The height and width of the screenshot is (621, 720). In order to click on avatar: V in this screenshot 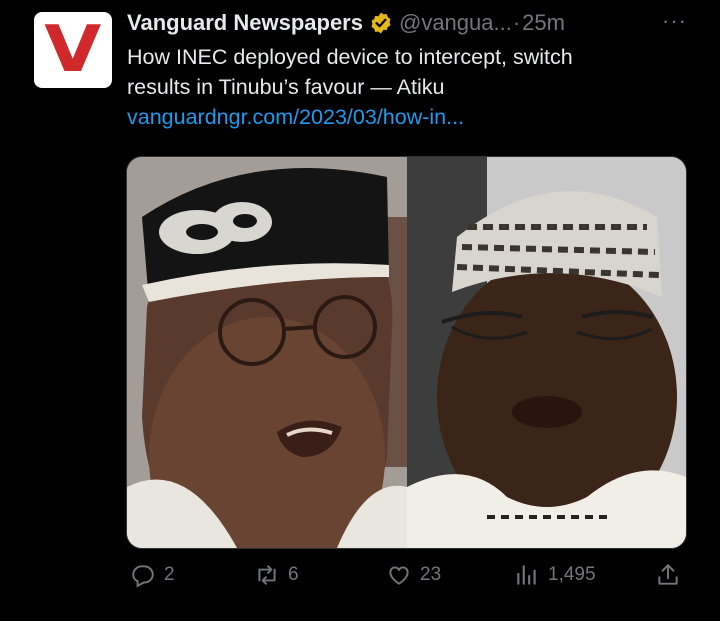, I will do `click(73, 50)`.